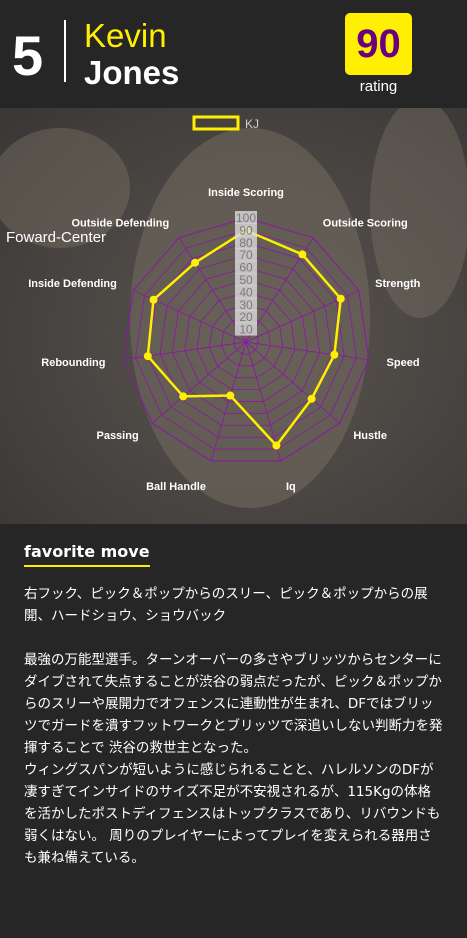  I want to click on radar-axis-label: Inside Scoring, so click(246, 193).